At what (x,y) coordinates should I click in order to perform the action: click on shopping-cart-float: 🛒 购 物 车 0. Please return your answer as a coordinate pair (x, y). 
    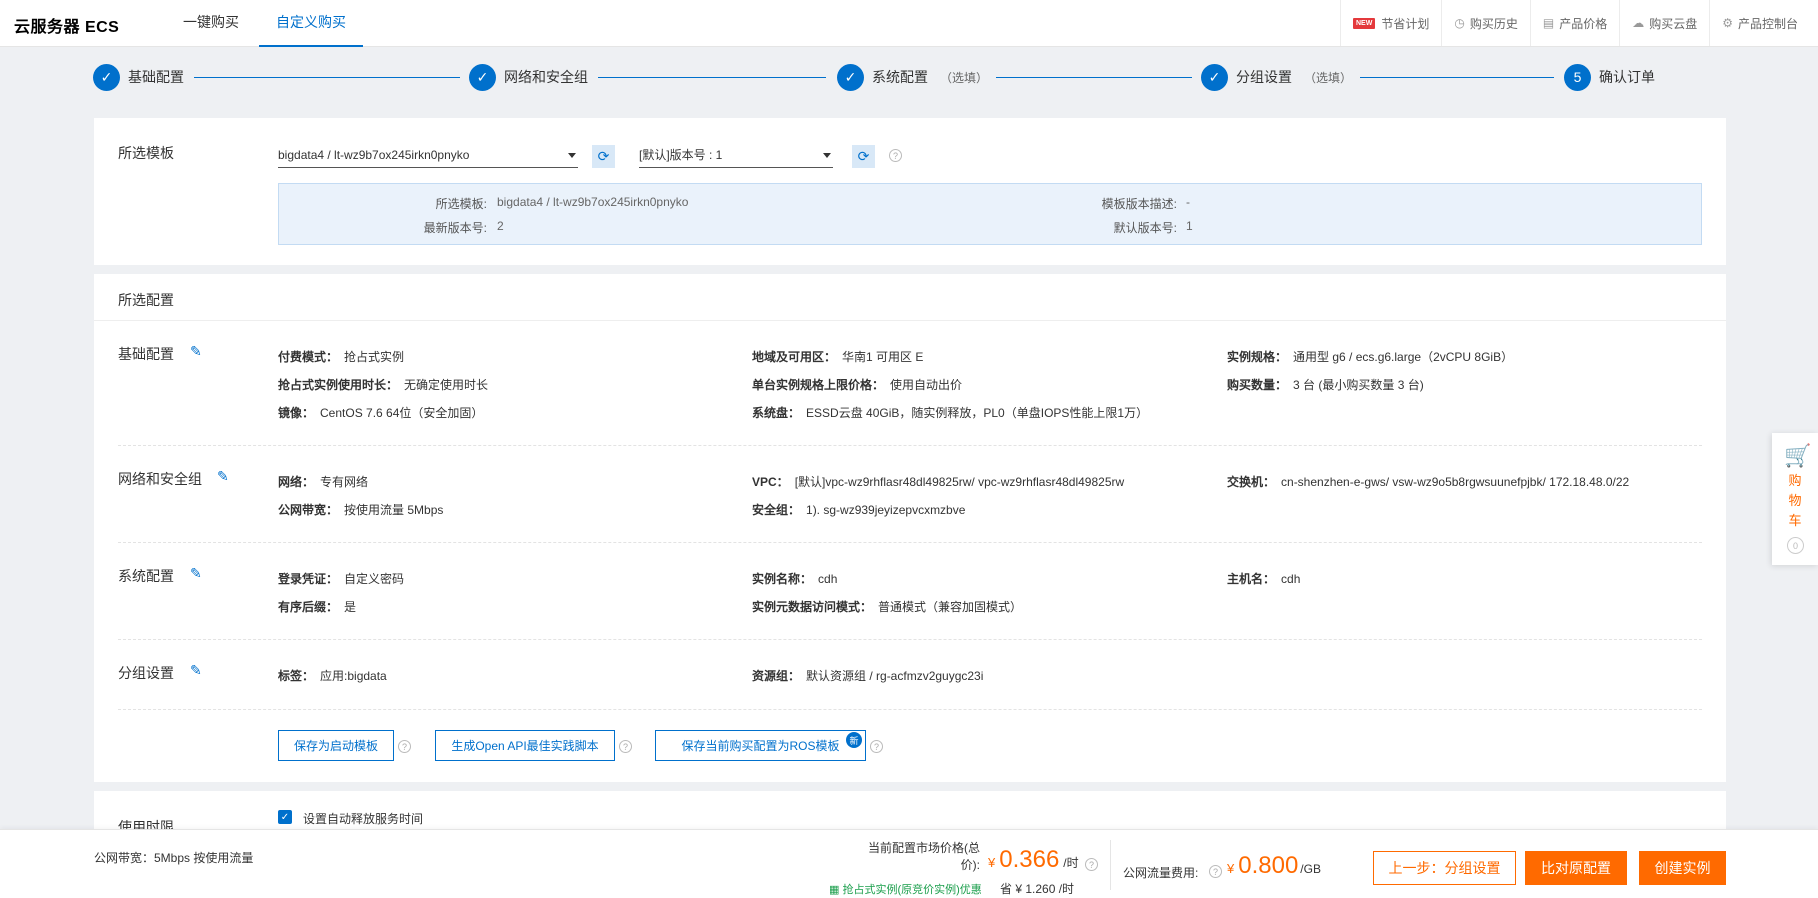
    Looking at the image, I should click on (1795, 499).